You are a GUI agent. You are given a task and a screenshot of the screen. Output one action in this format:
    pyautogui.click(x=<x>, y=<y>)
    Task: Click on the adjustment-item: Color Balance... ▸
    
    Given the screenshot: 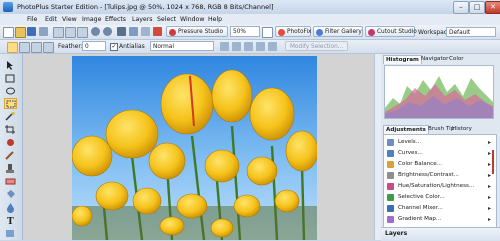 What is the action you would take?
    pyautogui.click(x=440, y=164)
    